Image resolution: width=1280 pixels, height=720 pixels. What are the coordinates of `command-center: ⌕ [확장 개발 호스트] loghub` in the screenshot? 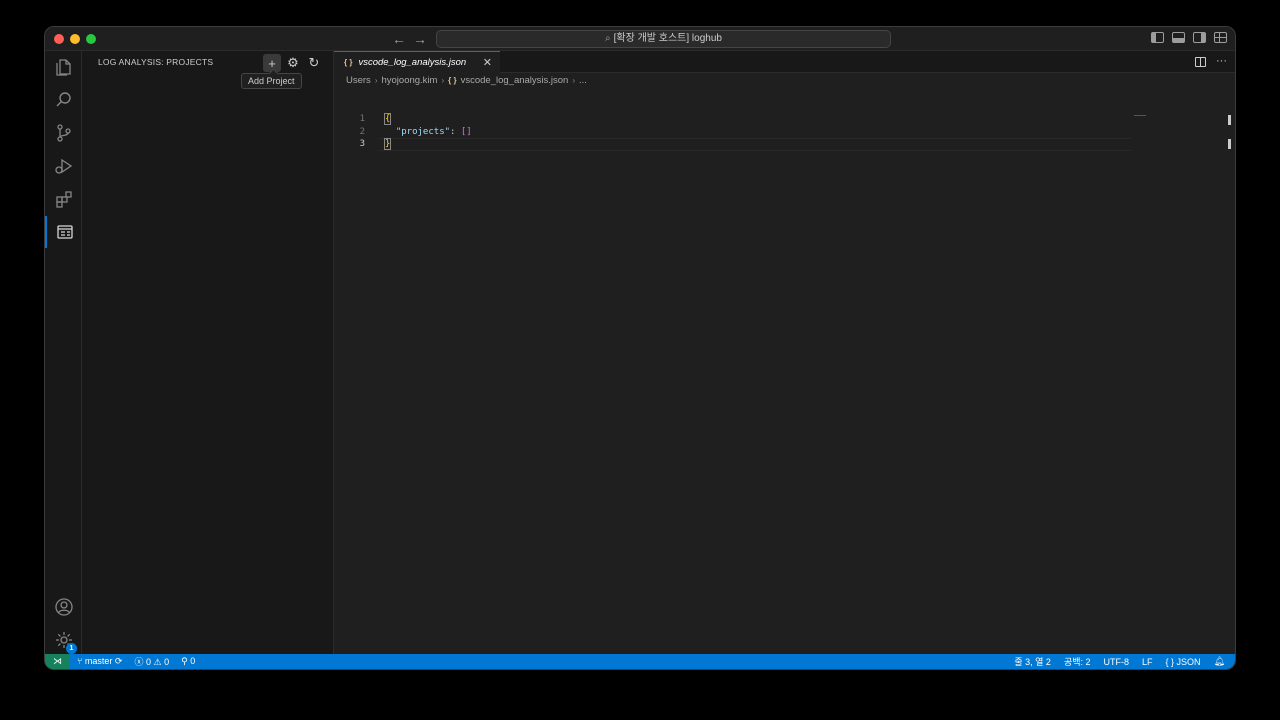 It's located at (663, 39).